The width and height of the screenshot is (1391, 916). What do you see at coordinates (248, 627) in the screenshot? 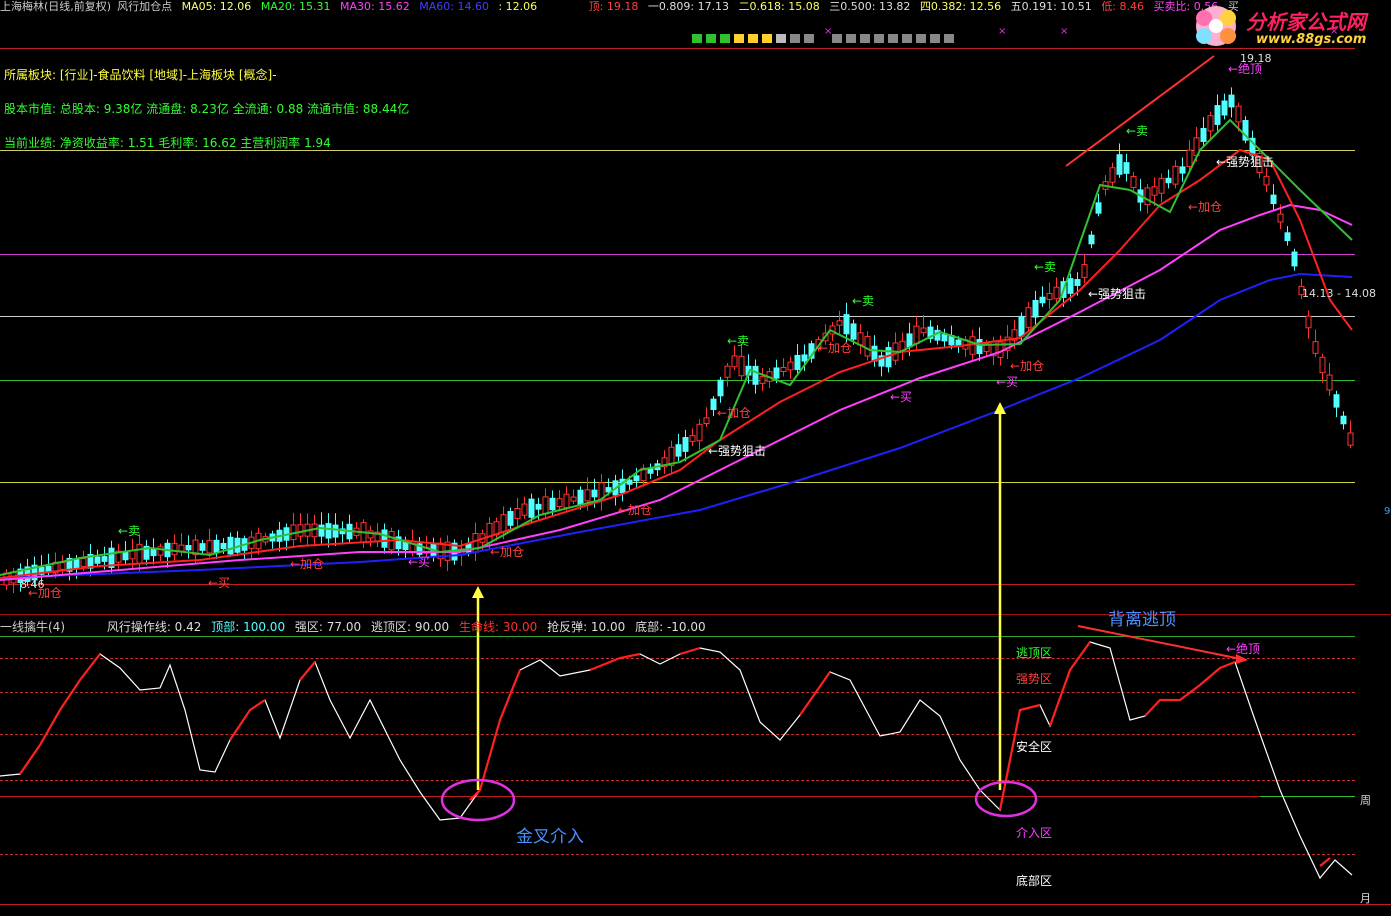
I see `sub-top-value: 顶部: 100.00` at bounding box center [248, 627].